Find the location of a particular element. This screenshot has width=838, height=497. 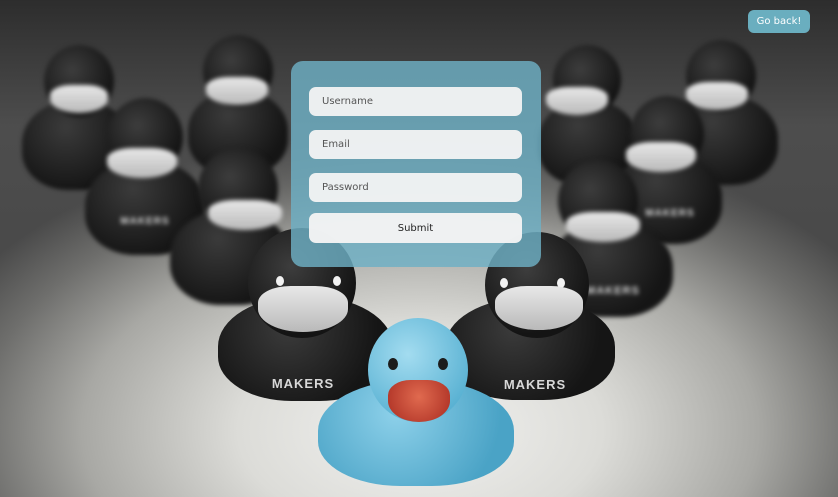

go-back-button: Go back! is located at coordinates (779, 21).